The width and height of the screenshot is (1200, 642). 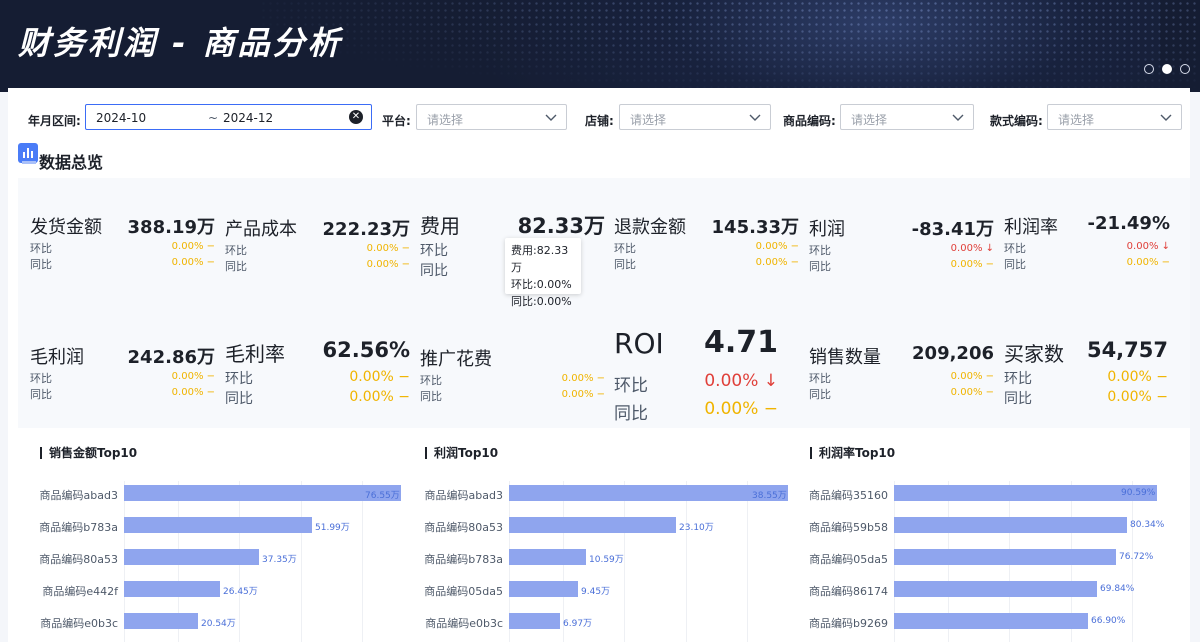 I want to click on kpi-name: 费用, so click(x=440, y=226).